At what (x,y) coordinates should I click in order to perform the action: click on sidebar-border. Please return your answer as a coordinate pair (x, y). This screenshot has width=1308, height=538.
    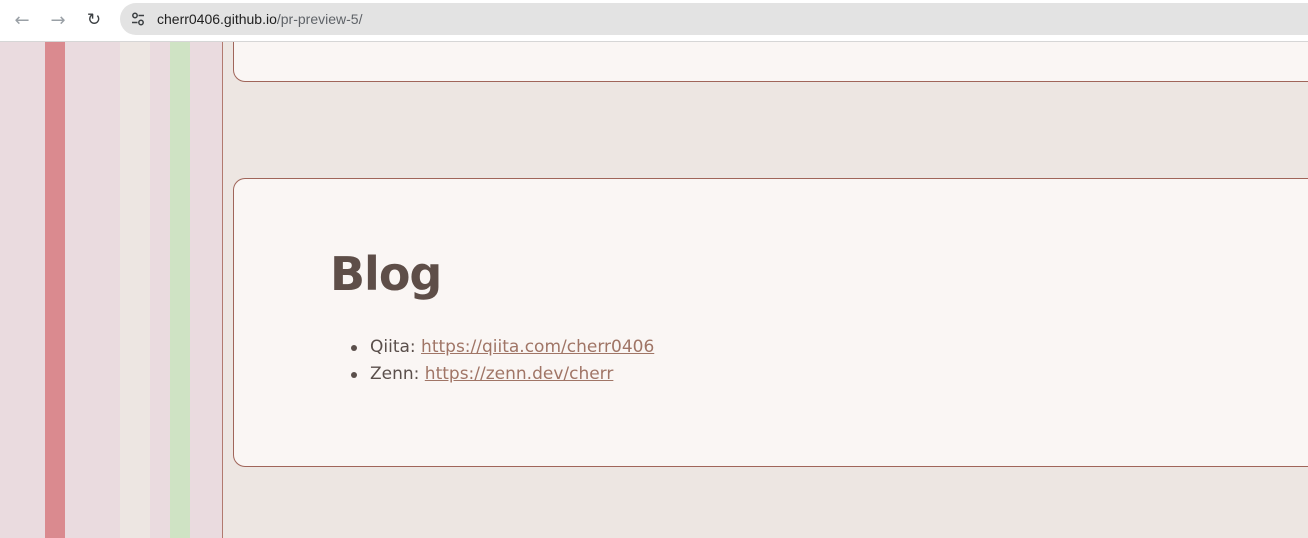
    Looking at the image, I should click on (222, 290).